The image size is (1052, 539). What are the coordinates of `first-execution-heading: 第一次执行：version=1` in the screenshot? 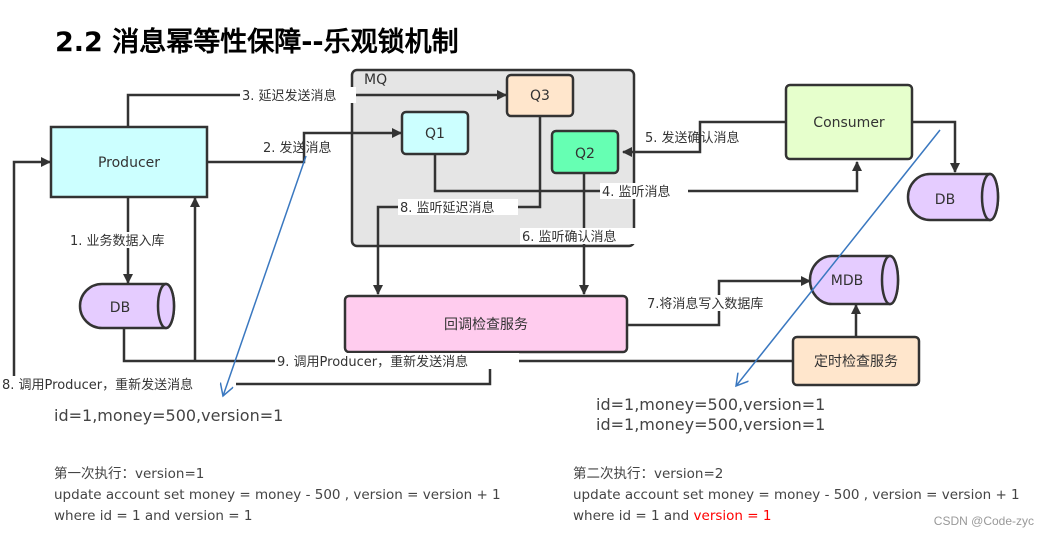 It's located at (129, 474).